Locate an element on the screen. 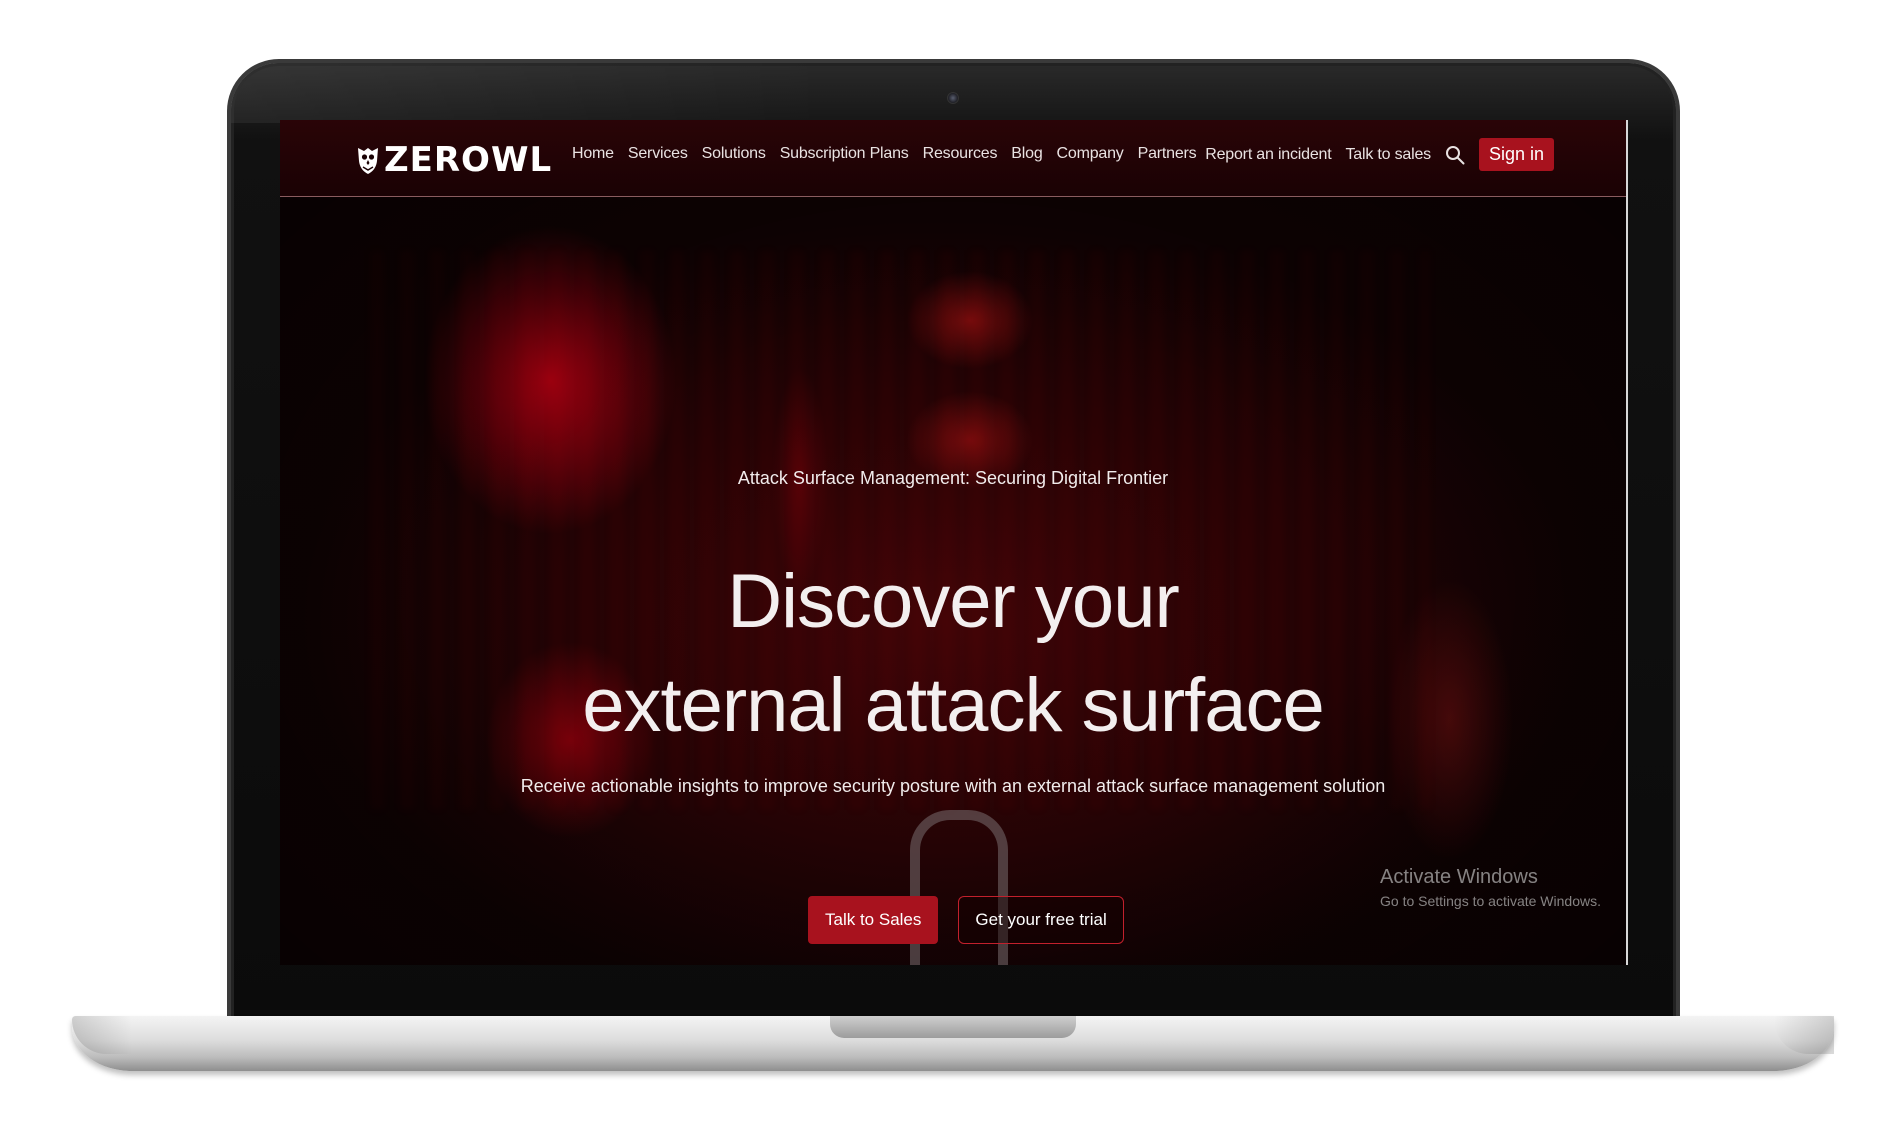  brand-logo: ZEROWL is located at coordinates (454, 160).